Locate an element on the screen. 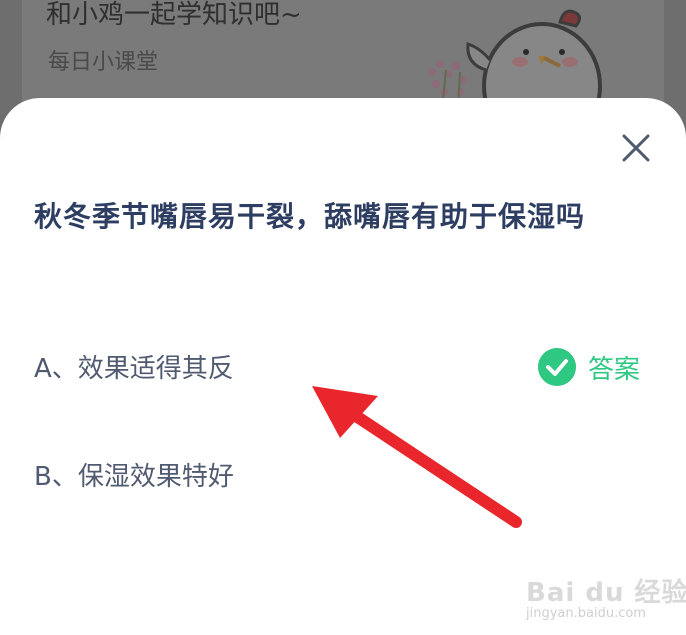 Image resolution: width=686 pixels, height=635 pixels. answer-tag: 答案 is located at coordinates (589, 367).